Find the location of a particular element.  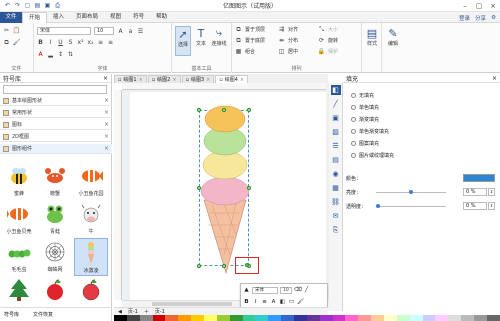

underline-icon: U is located at coordinates (60, 42).